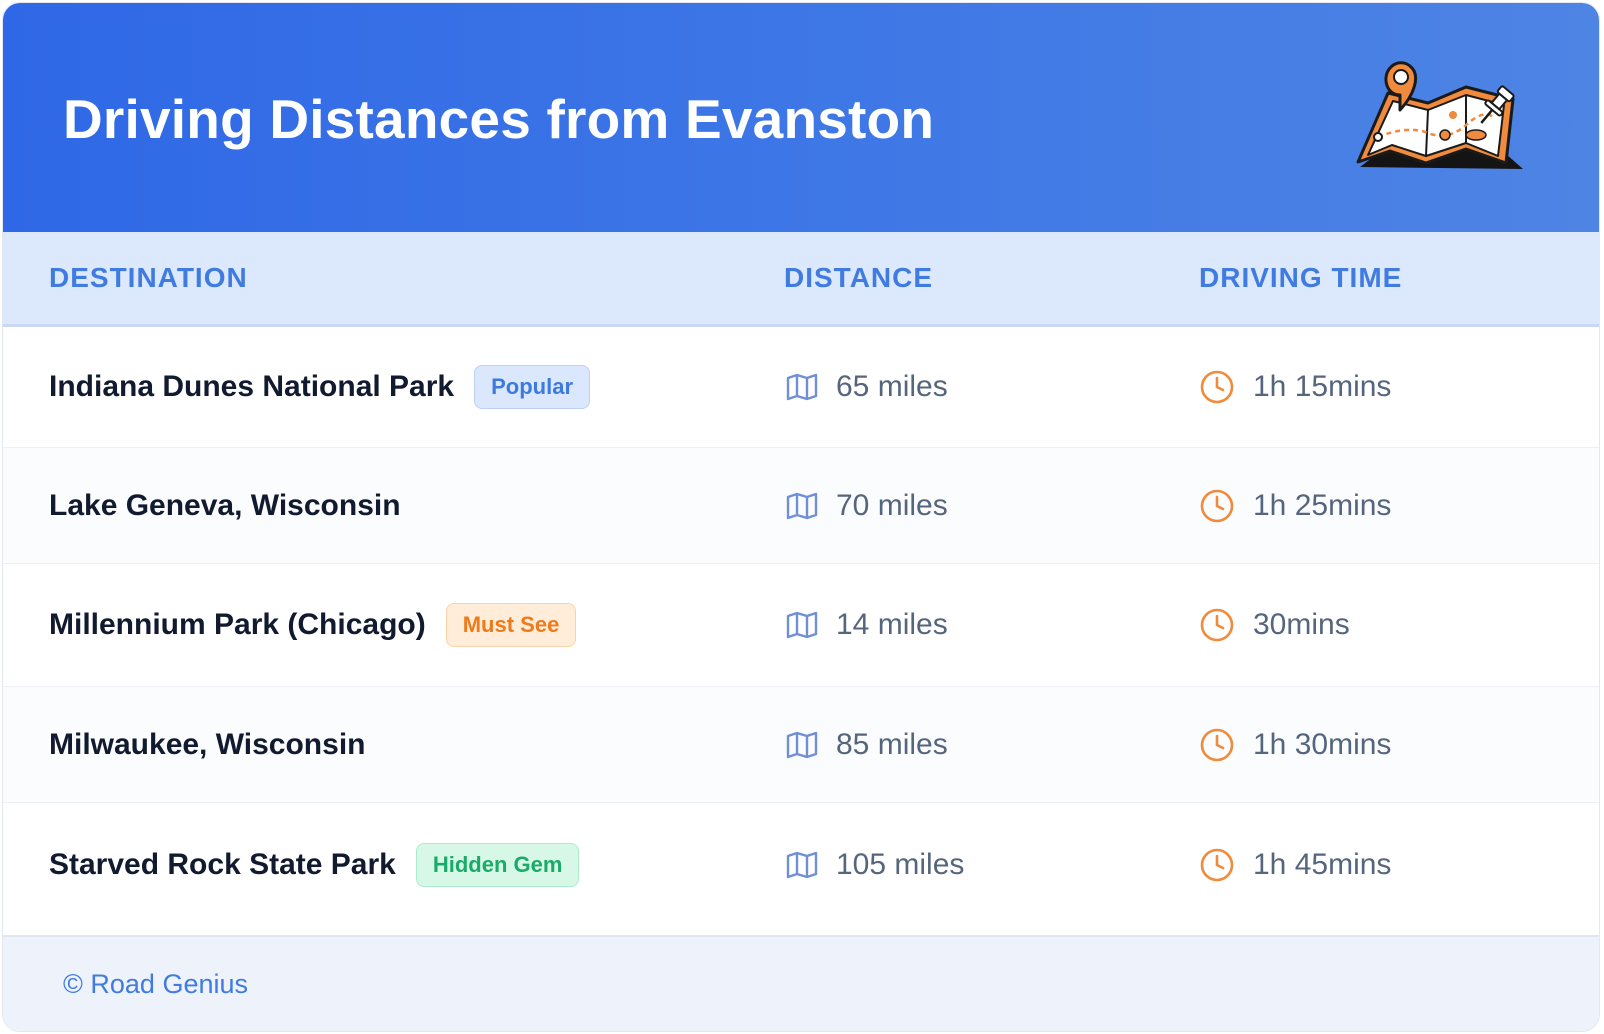  I want to click on distance-cell: 70 miles, so click(867, 505).